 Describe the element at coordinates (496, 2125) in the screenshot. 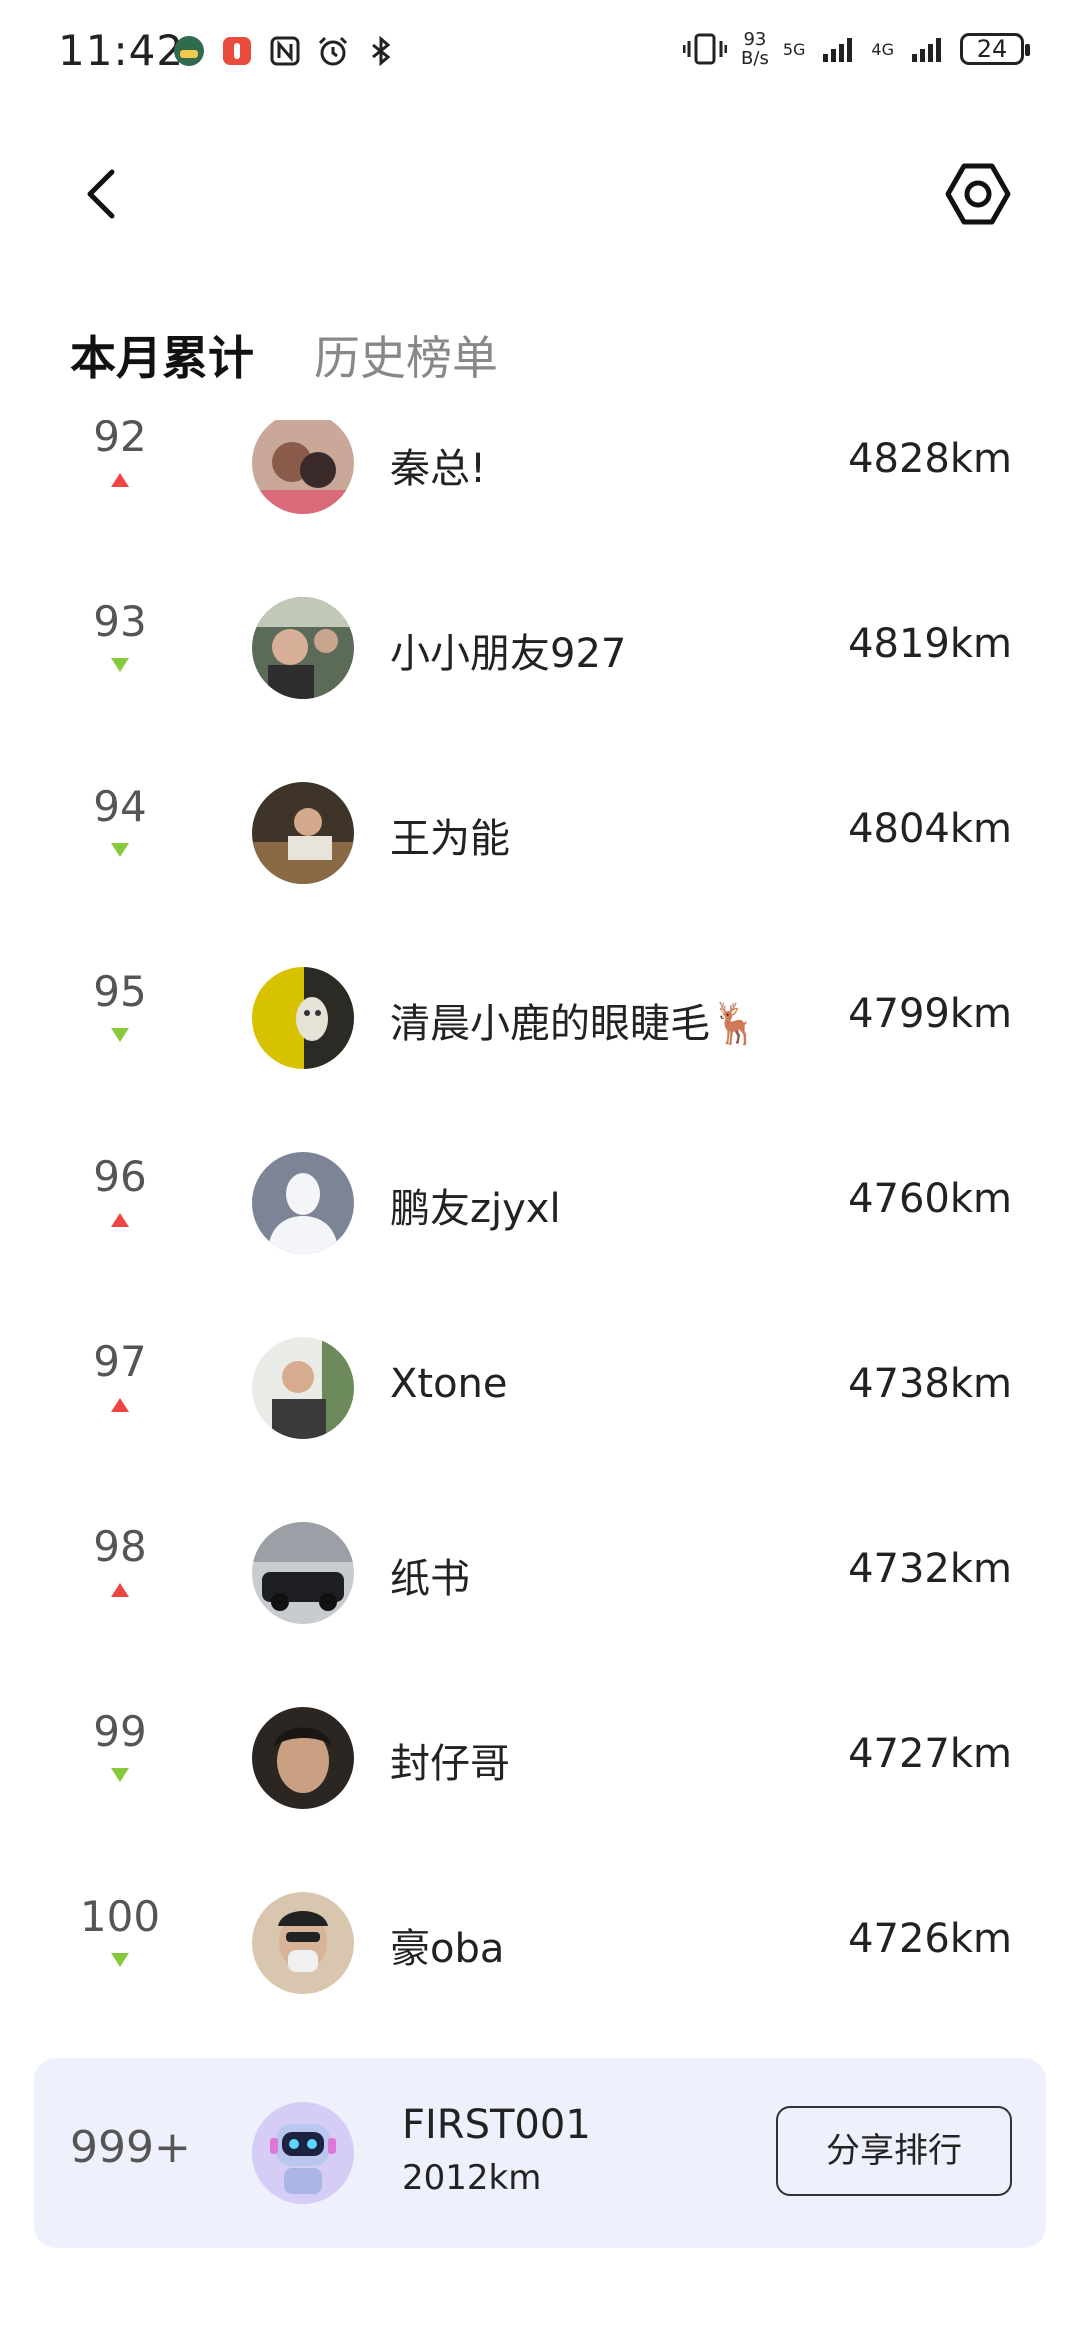

I see `my-user-name: FIRST001` at that location.